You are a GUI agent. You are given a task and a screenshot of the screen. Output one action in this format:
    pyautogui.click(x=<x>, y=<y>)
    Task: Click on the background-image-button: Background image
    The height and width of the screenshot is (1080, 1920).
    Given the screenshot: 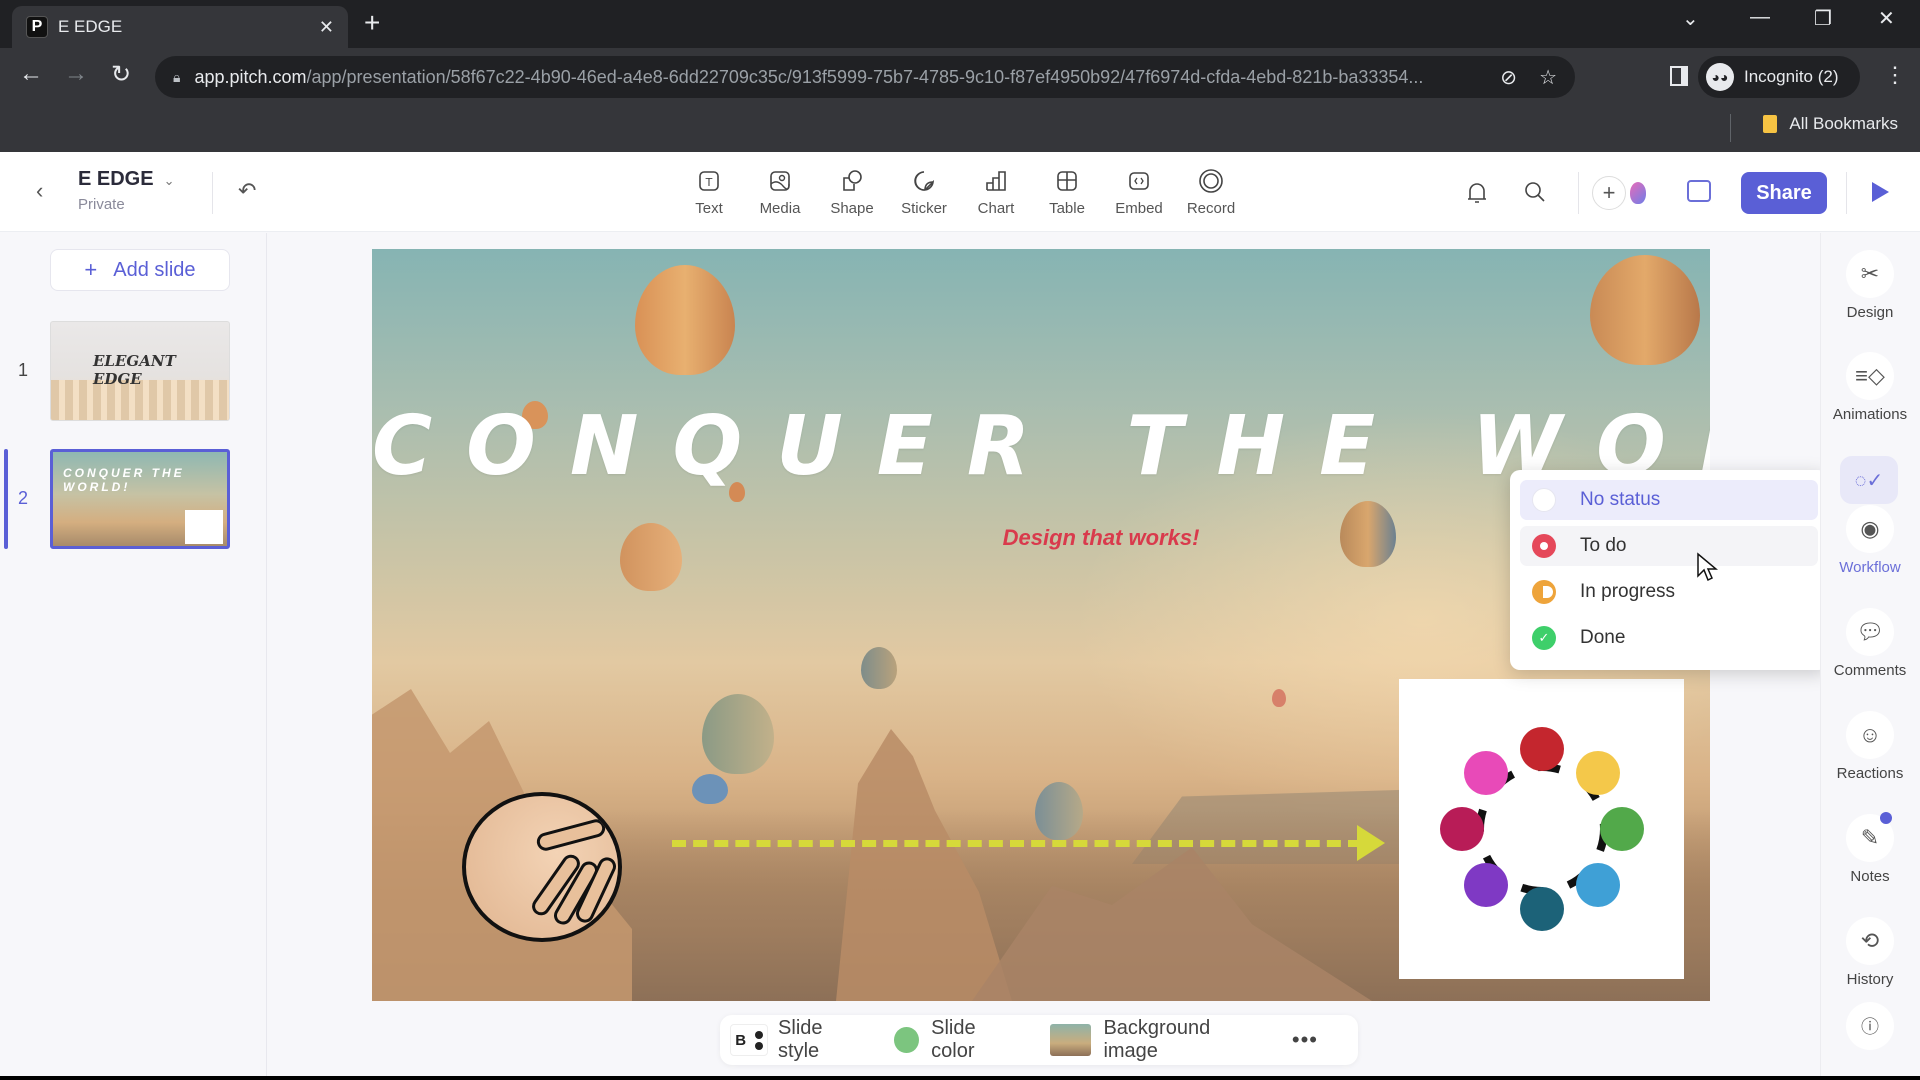 What is the action you would take?
    pyautogui.click(x=1155, y=1040)
    